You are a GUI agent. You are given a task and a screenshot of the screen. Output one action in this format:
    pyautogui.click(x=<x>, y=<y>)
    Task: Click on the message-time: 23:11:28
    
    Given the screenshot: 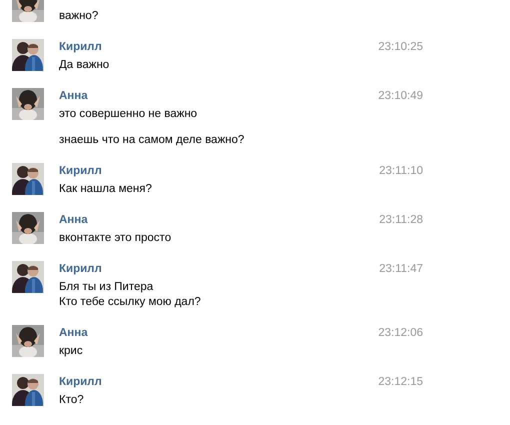 What is the action you would take?
    pyautogui.click(x=401, y=220)
    